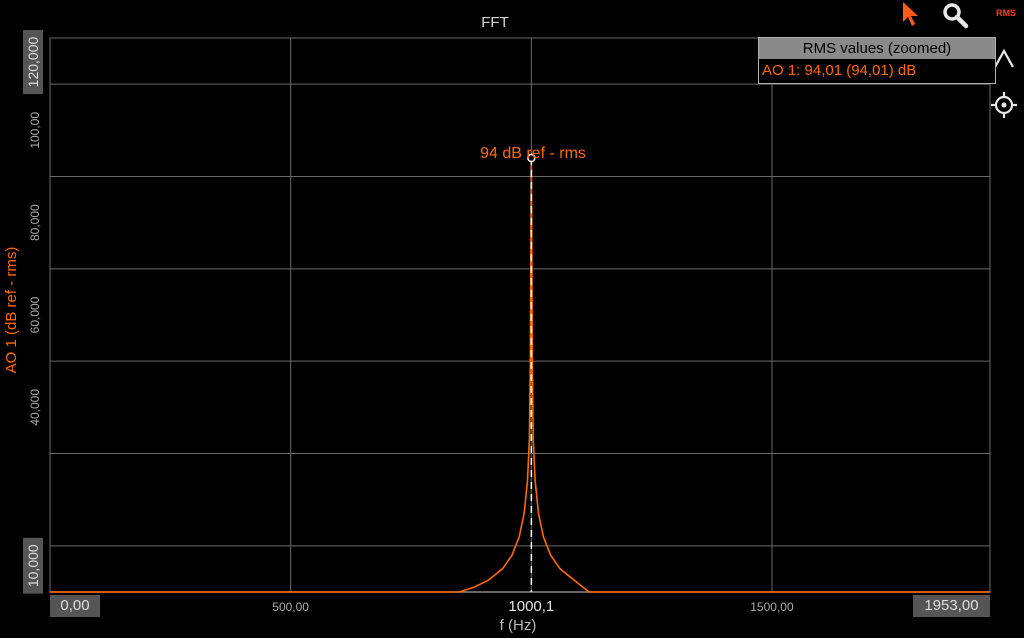 The height and width of the screenshot is (638, 1024). I want to click on x-tick-label: 500,00, so click(290, 607).